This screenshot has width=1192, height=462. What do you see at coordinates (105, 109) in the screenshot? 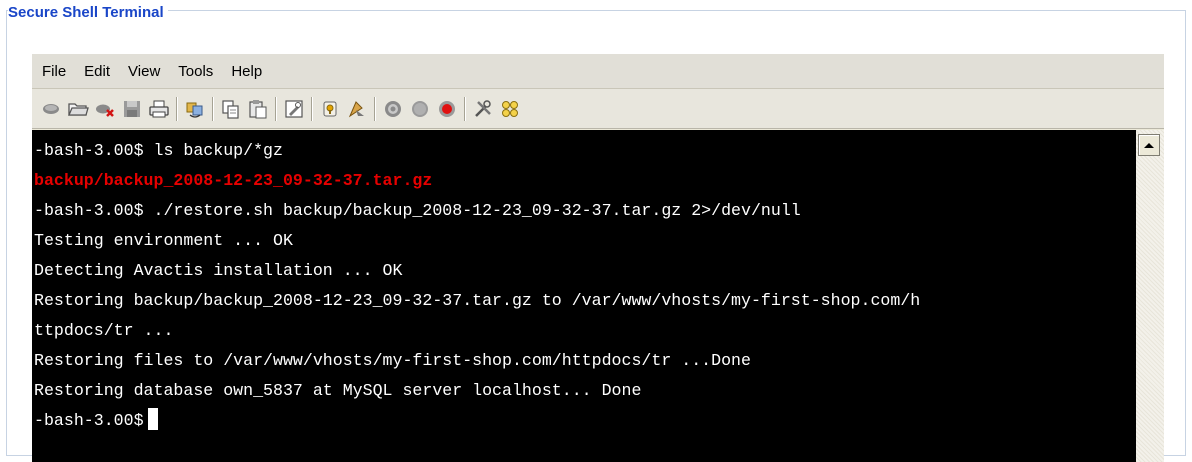
I see `disconnect-icon` at bounding box center [105, 109].